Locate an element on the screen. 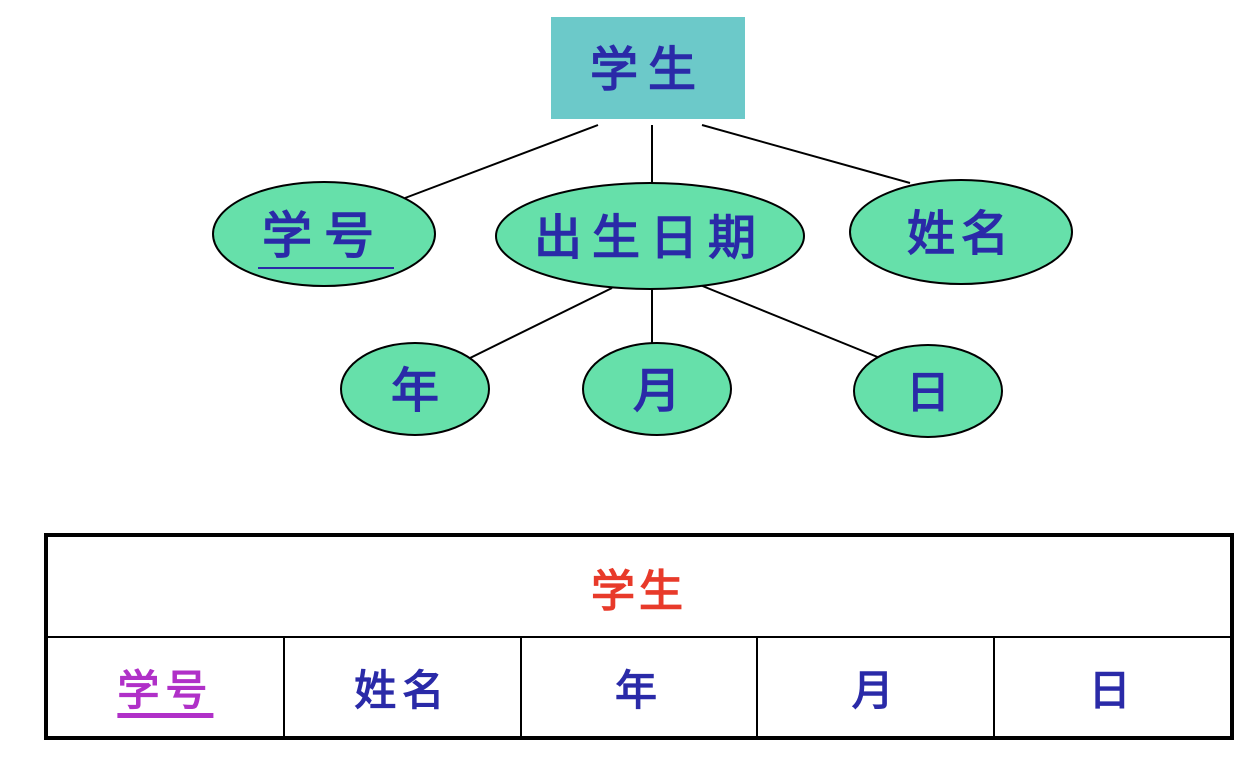 Image resolution: width=1250 pixels, height=758 pixels. entity-student: 学生 is located at coordinates (648, 68).